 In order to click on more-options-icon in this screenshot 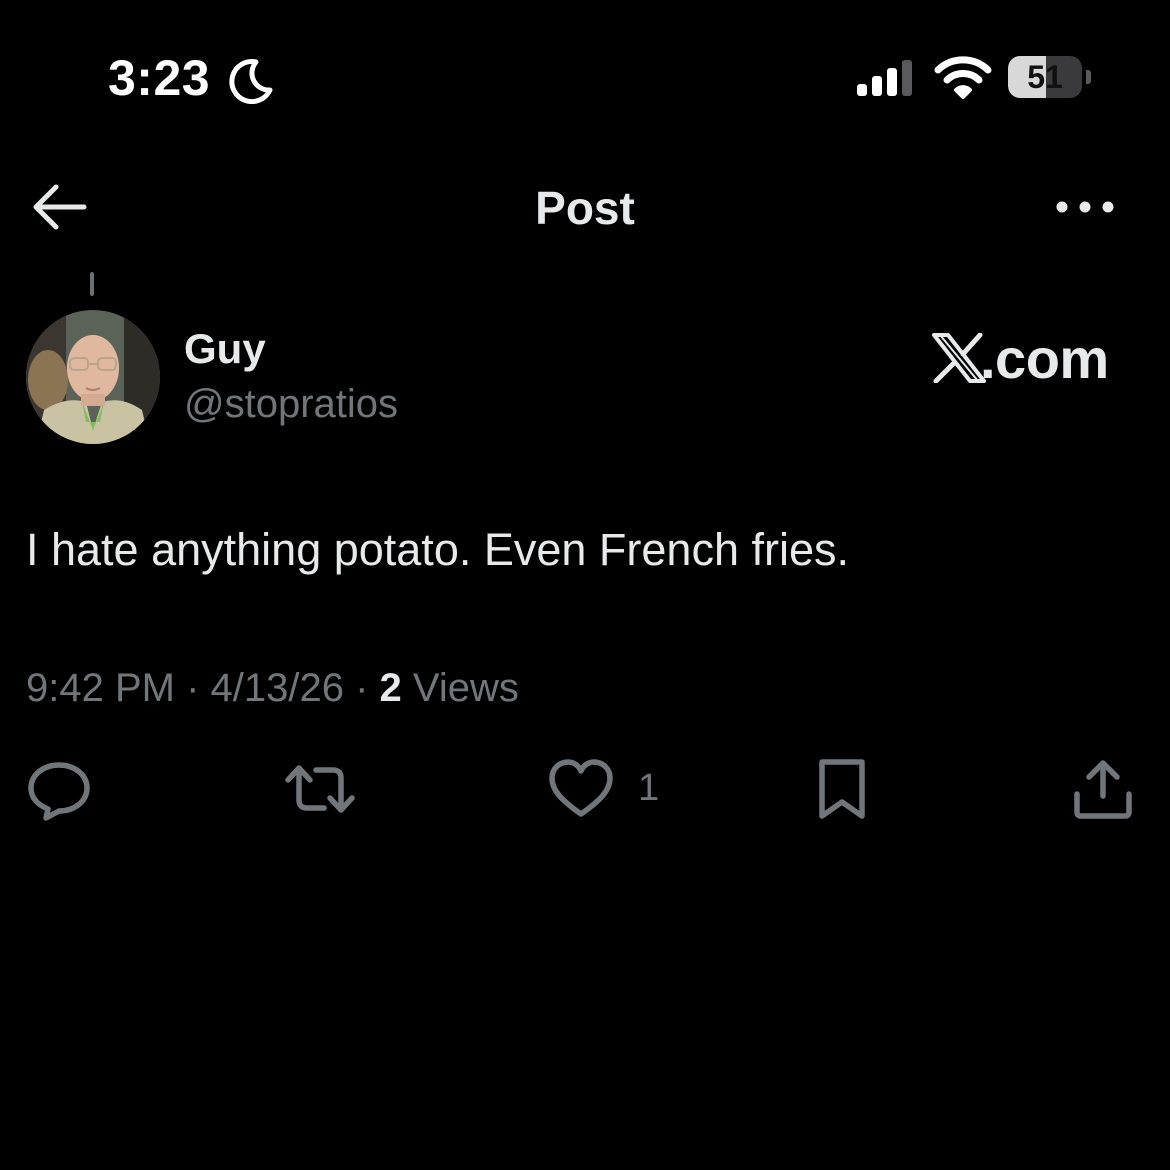, I will do `click(1085, 207)`.